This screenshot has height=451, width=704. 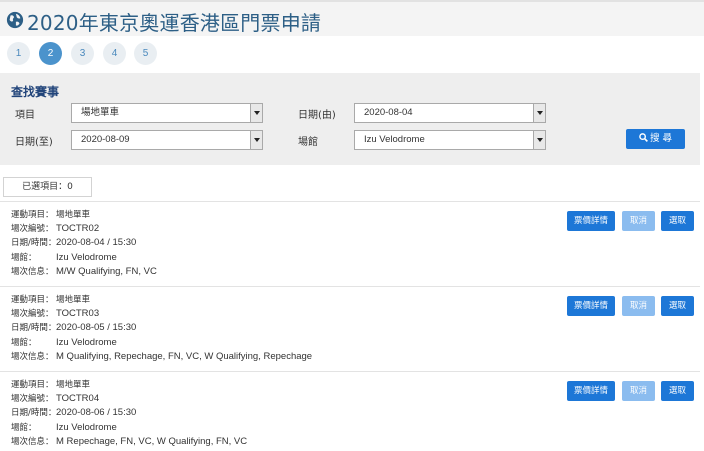 I want to click on sport-select: 場地單車, so click(x=167, y=113).